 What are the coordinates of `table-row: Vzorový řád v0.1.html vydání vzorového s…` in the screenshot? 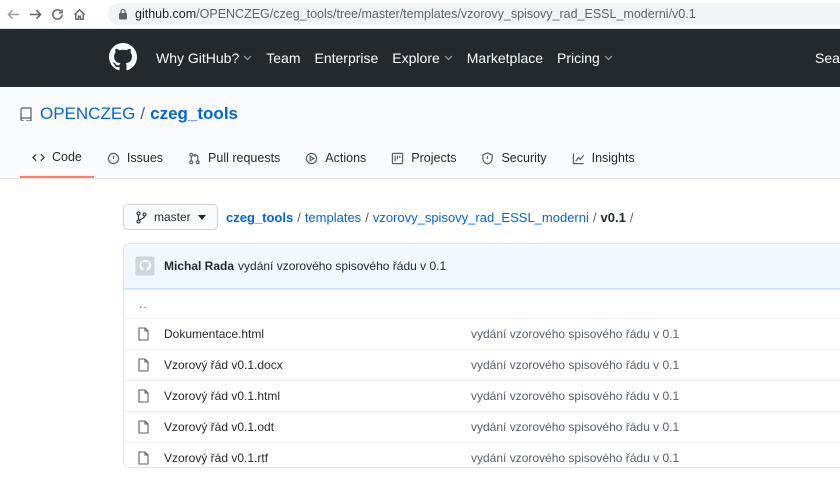 It's located at (482, 395).